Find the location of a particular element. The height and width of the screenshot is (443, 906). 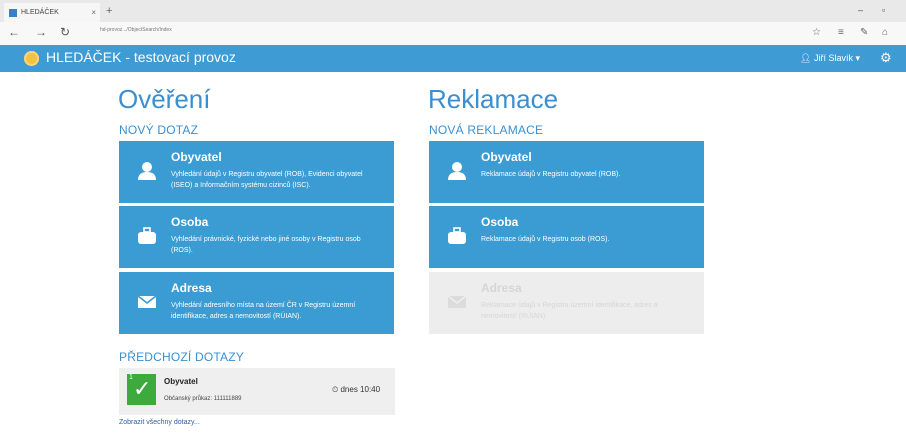

status-badge: 1 ✓ is located at coordinates (141, 389).